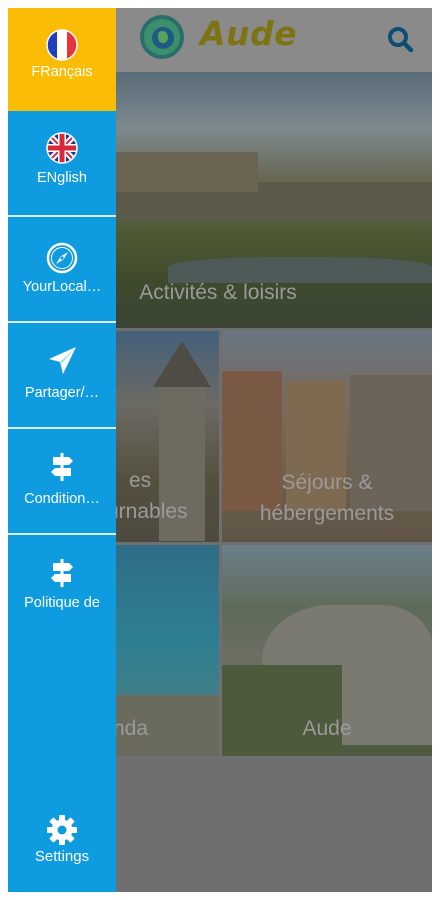  I want to click on menu-item-politique: Politique de, so click(62, 588).